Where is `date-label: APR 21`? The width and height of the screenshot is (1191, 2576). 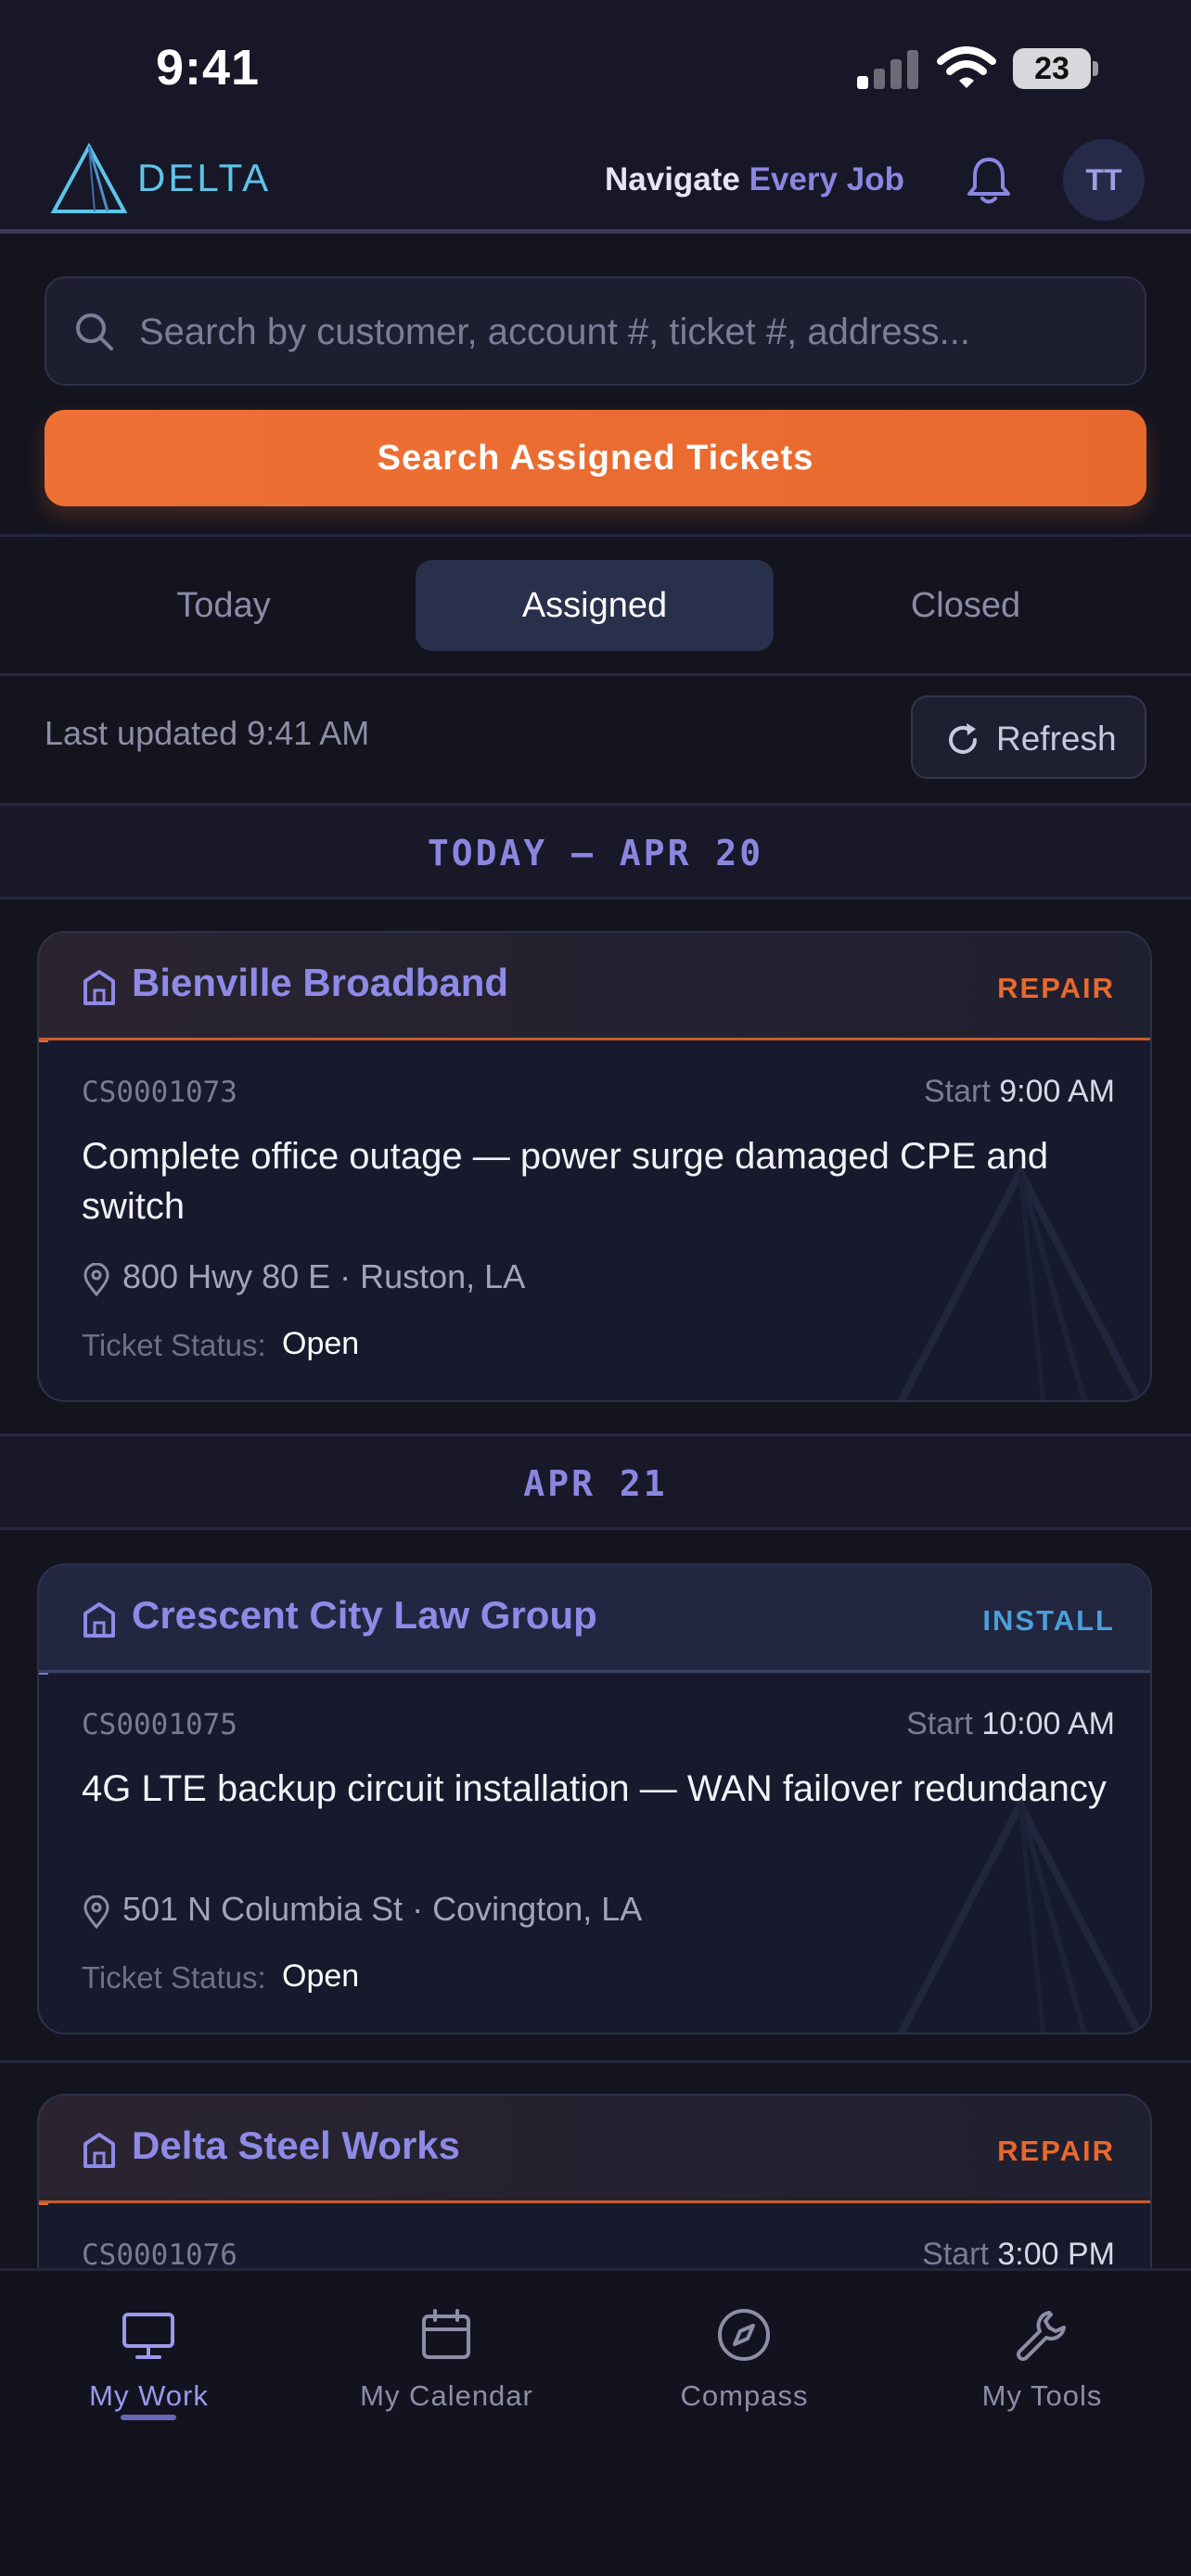
date-label: APR 21 is located at coordinates (595, 1484).